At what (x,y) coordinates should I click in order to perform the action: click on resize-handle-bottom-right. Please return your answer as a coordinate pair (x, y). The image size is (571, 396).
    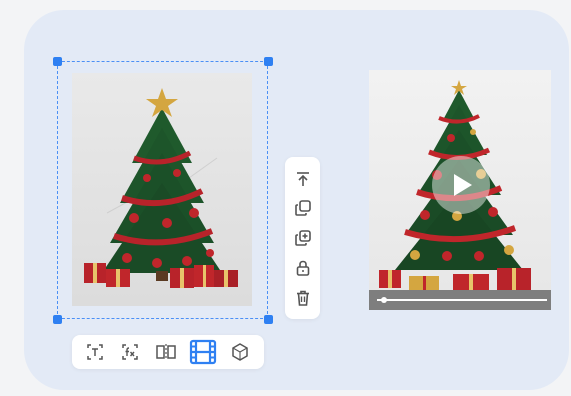
    Looking at the image, I should click on (268, 319).